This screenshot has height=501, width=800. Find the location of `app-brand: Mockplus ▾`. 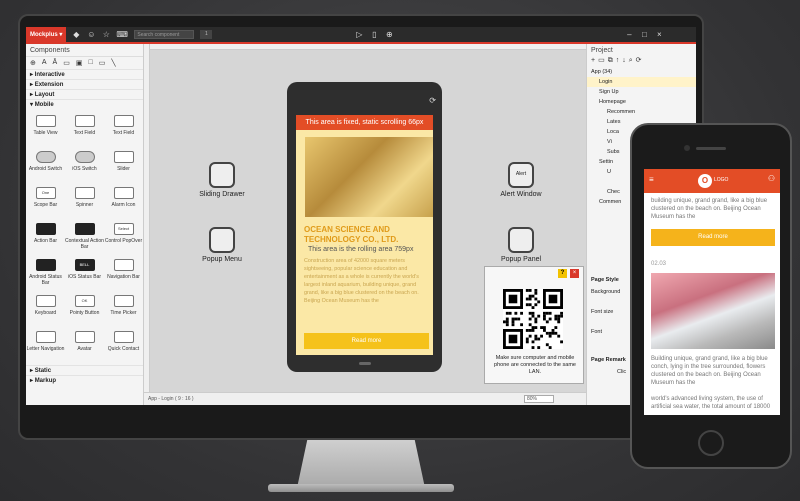

app-brand: Mockplus ▾ is located at coordinates (46, 34).